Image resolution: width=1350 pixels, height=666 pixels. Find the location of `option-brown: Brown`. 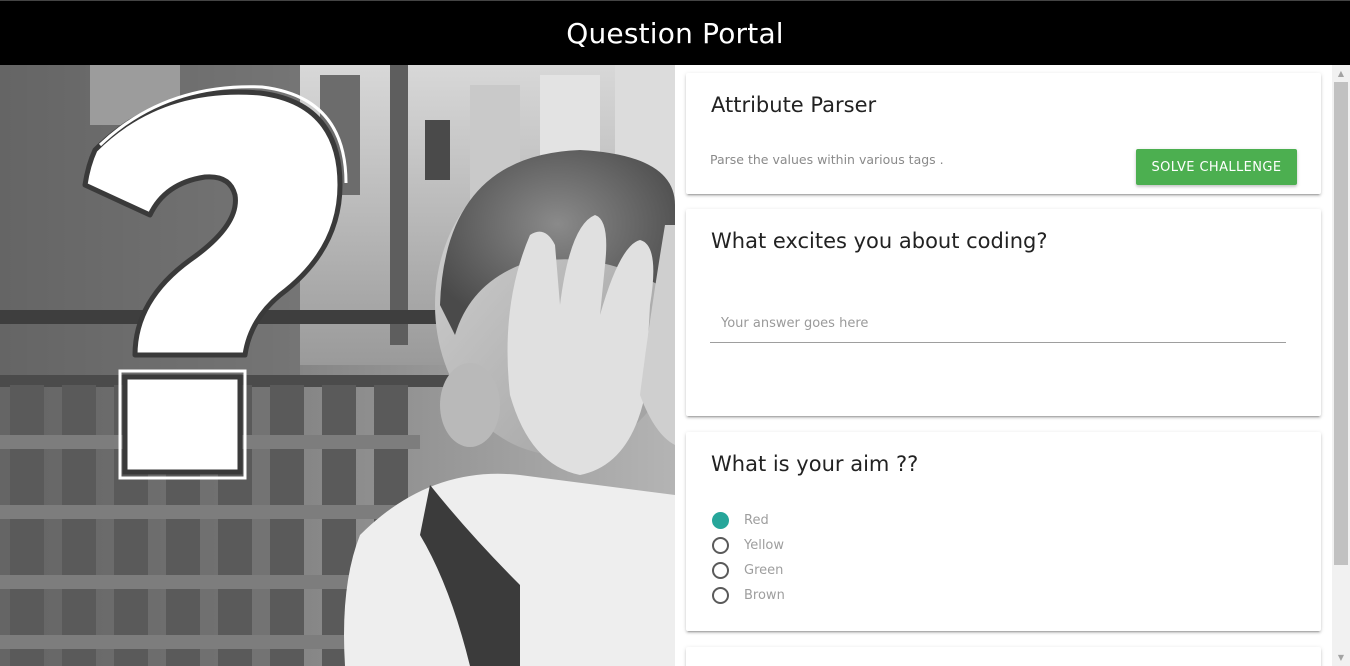

option-brown: Brown is located at coordinates (748, 595).